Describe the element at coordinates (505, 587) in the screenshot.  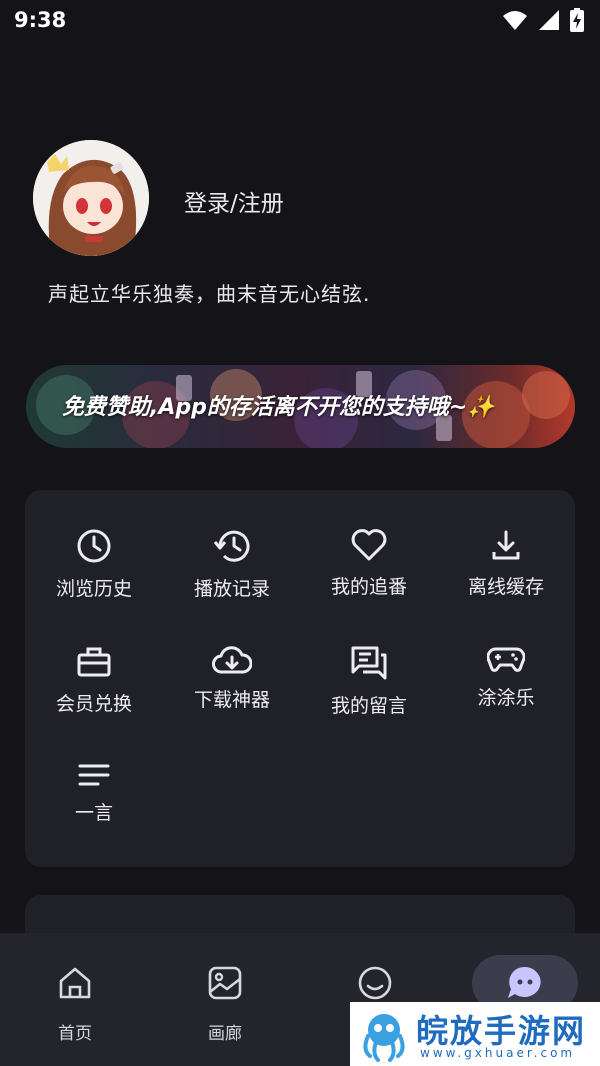
I see `menu-item-label: 离线缓存` at that location.